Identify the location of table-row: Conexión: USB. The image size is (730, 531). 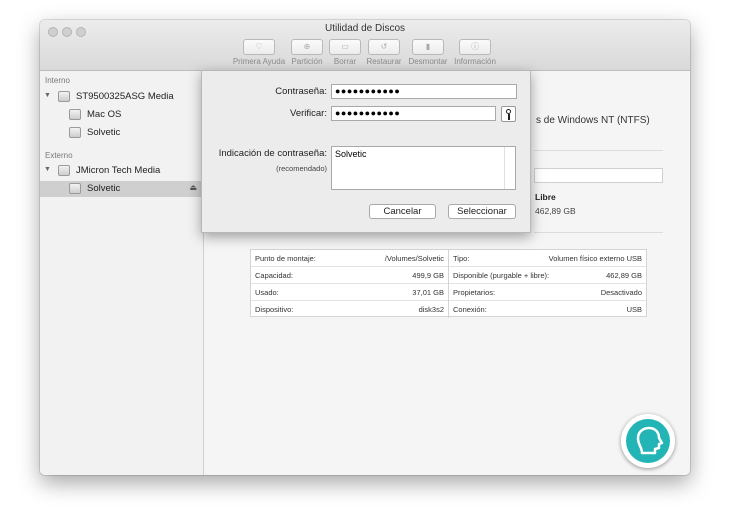
(547, 309).